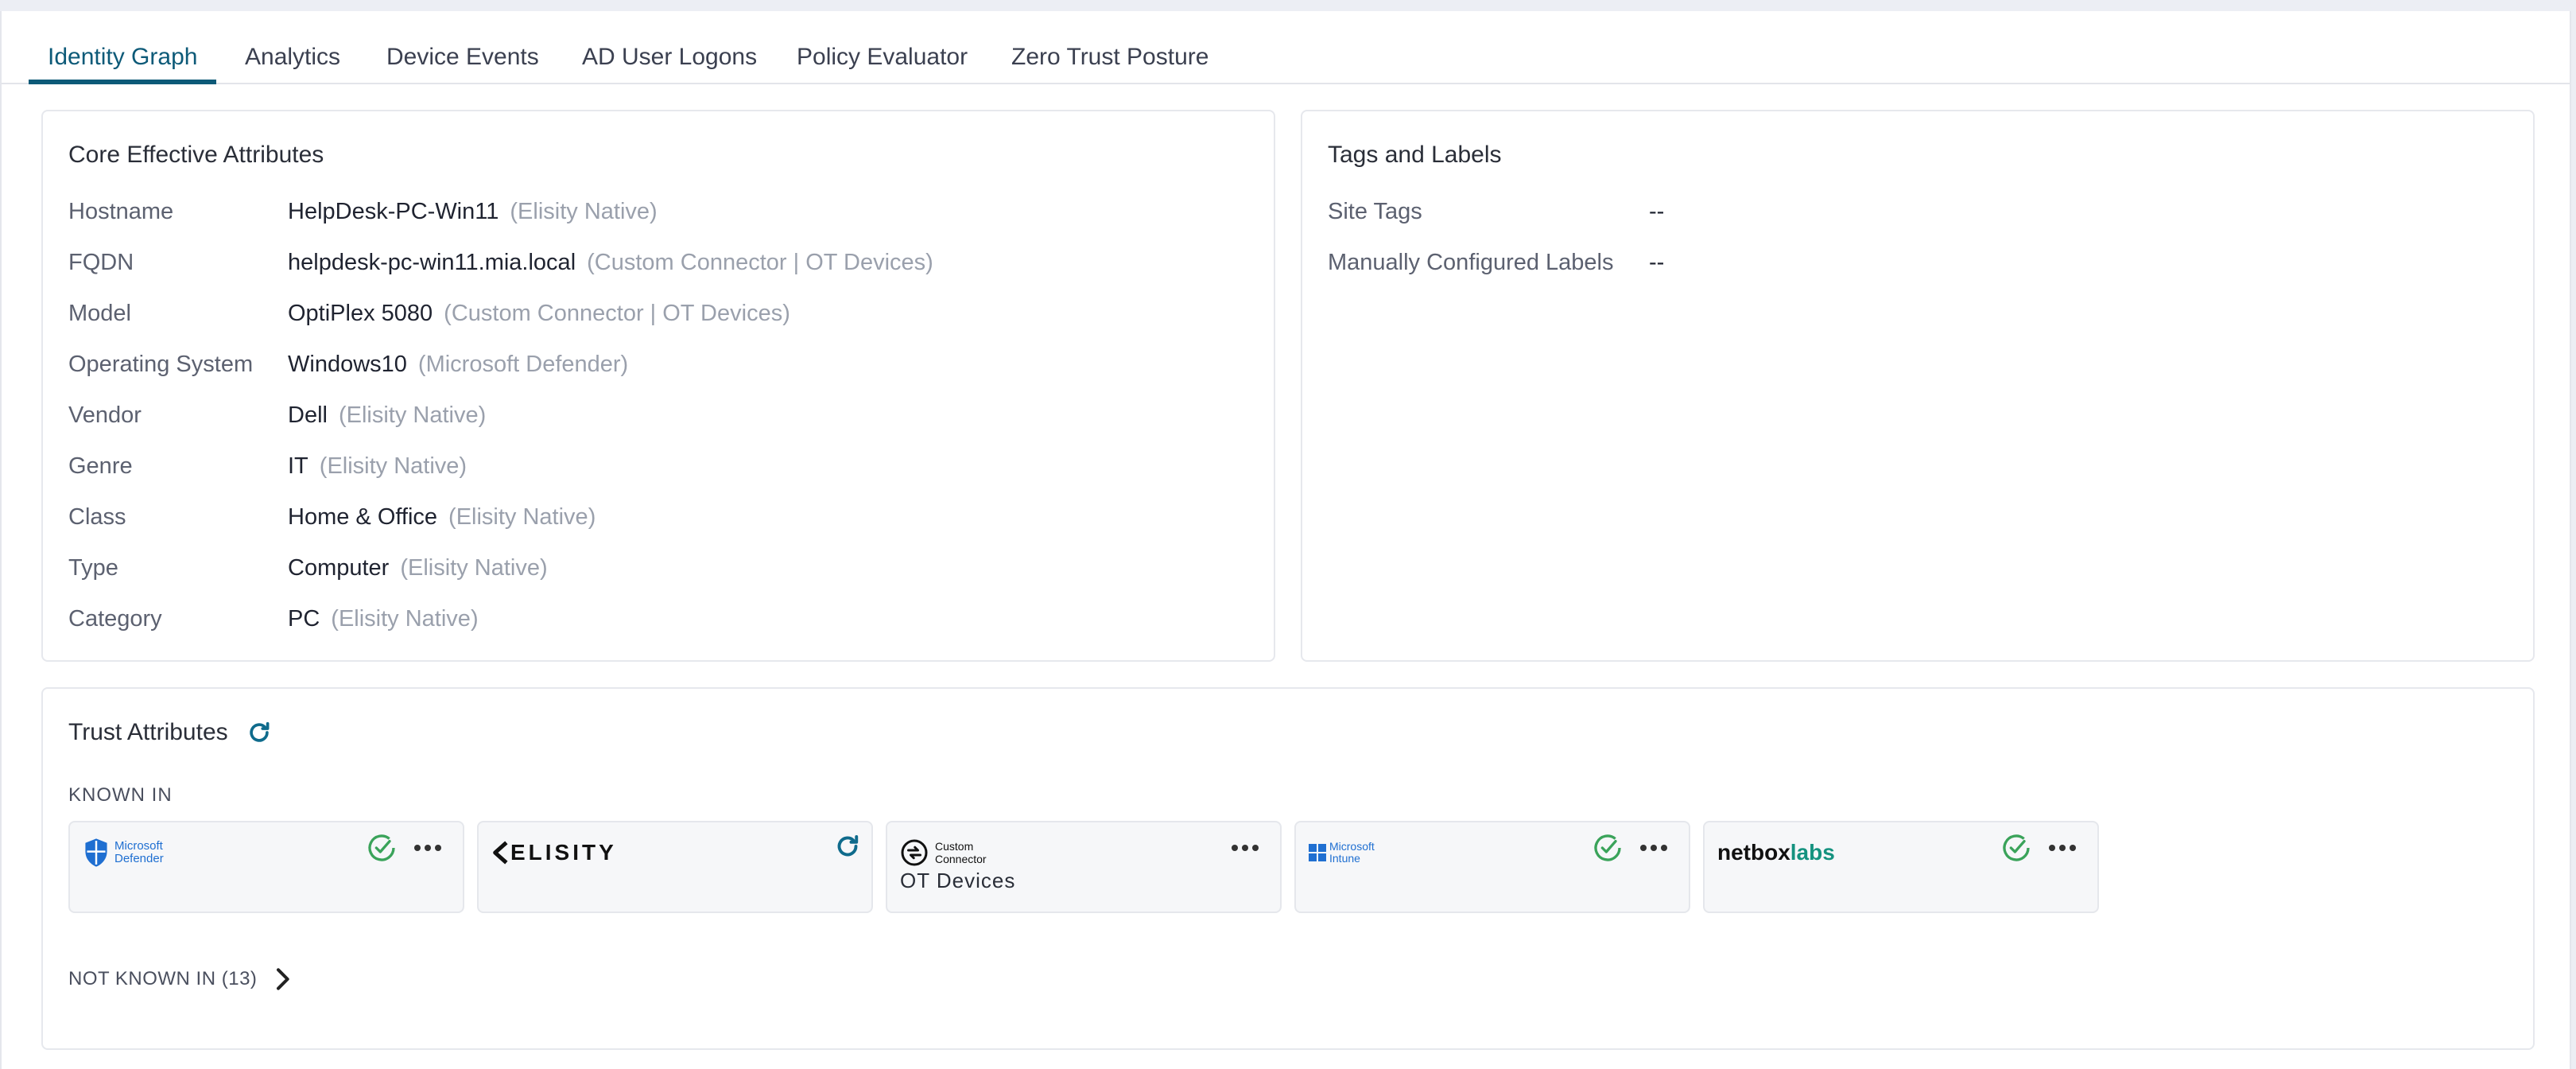 The width and height of the screenshot is (2576, 1069). Describe the element at coordinates (101, 262) in the screenshot. I see `attr-label: FQDN` at that location.